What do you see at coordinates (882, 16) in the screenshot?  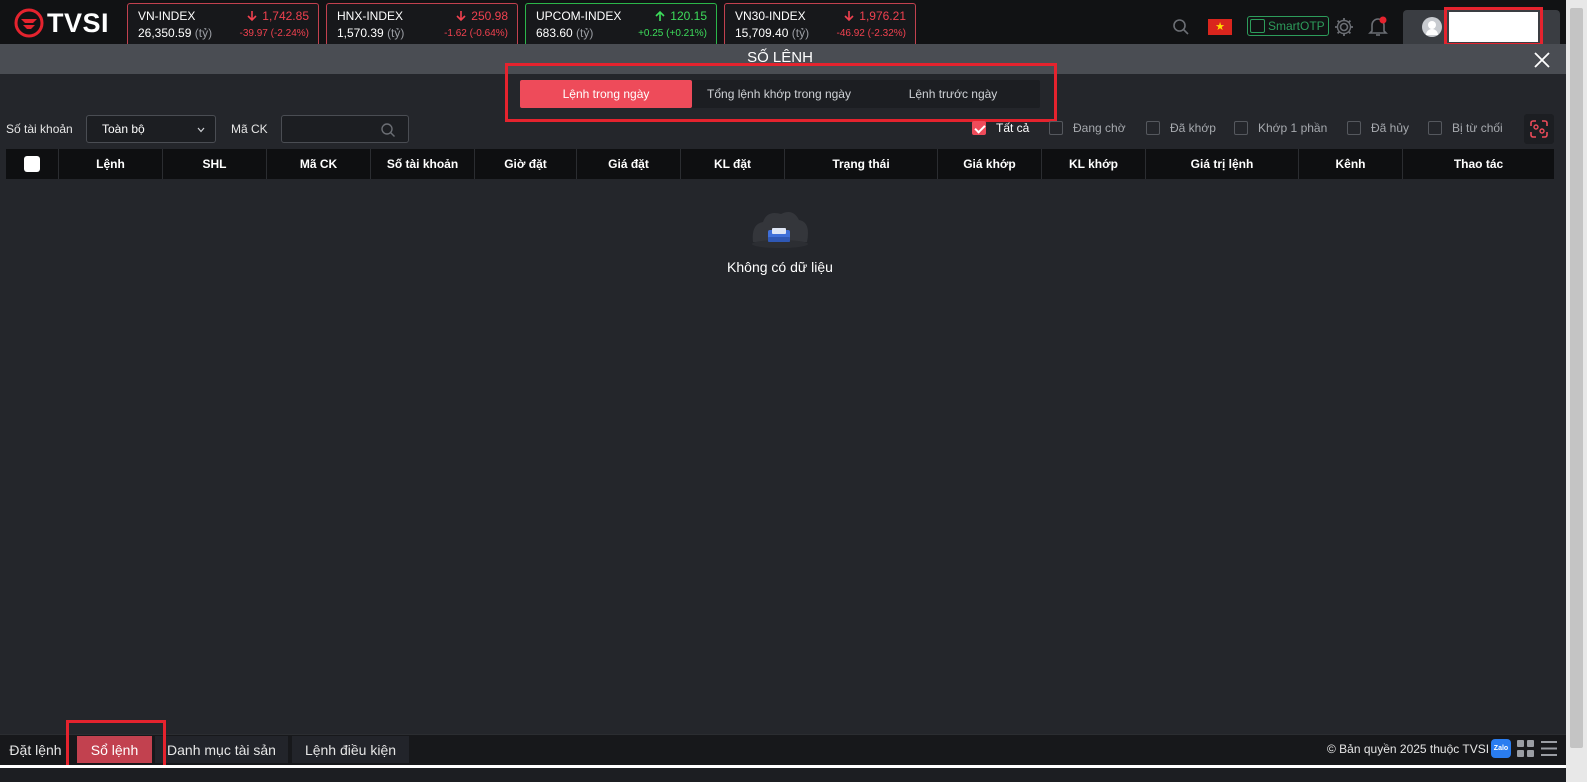 I see `index-price-value: 1,976.21` at bounding box center [882, 16].